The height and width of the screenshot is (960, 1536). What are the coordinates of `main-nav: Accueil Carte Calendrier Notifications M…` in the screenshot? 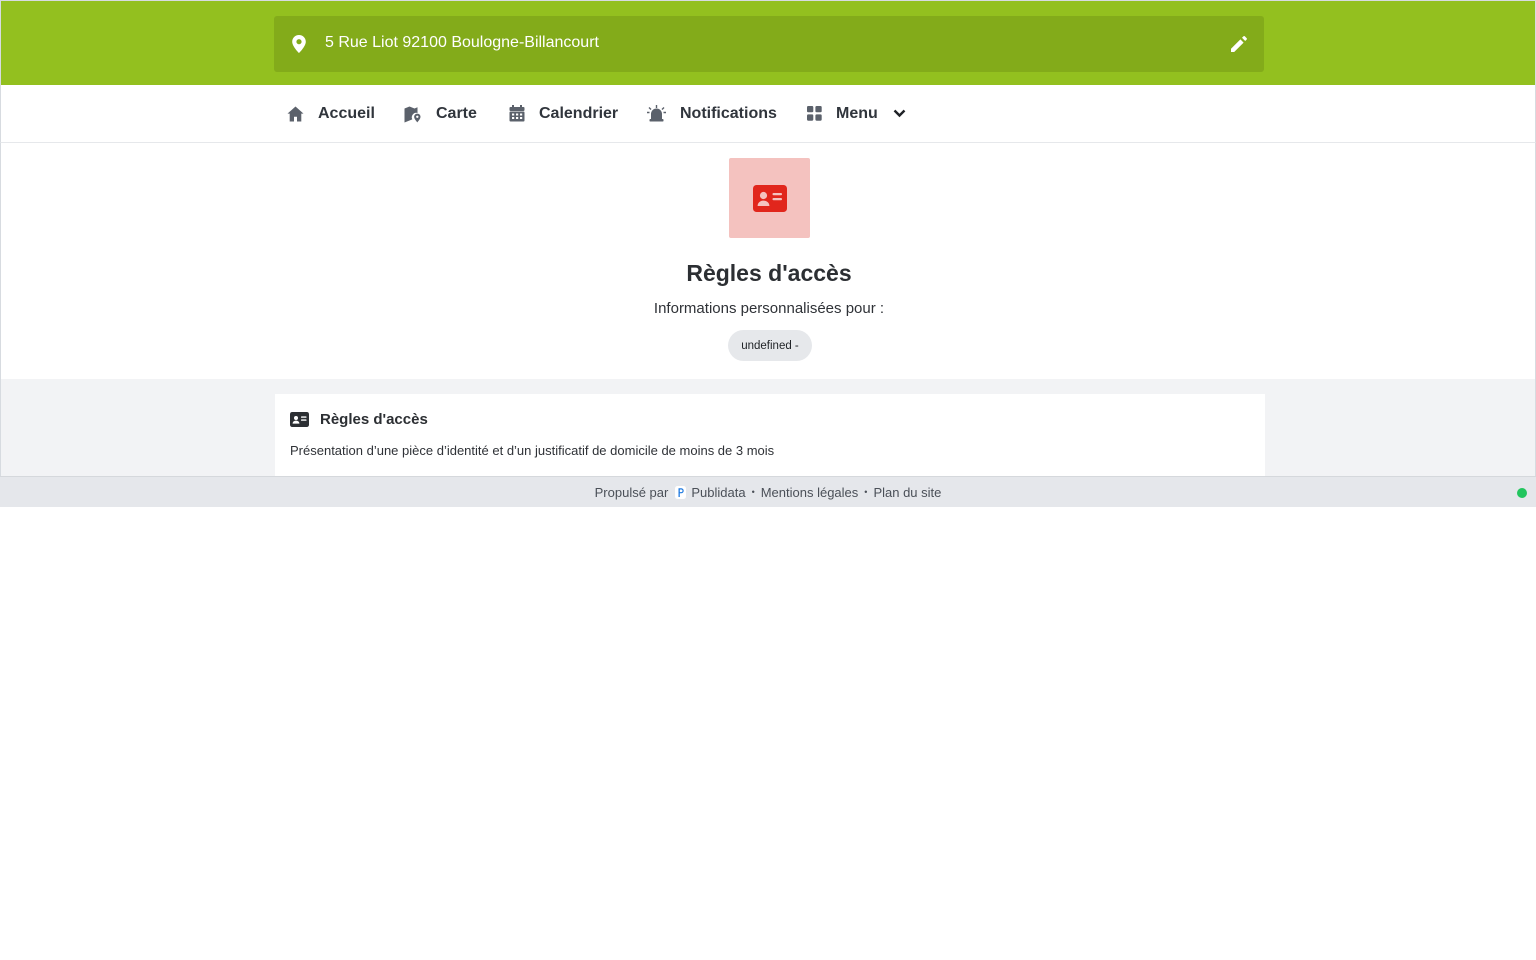 It's located at (768, 114).